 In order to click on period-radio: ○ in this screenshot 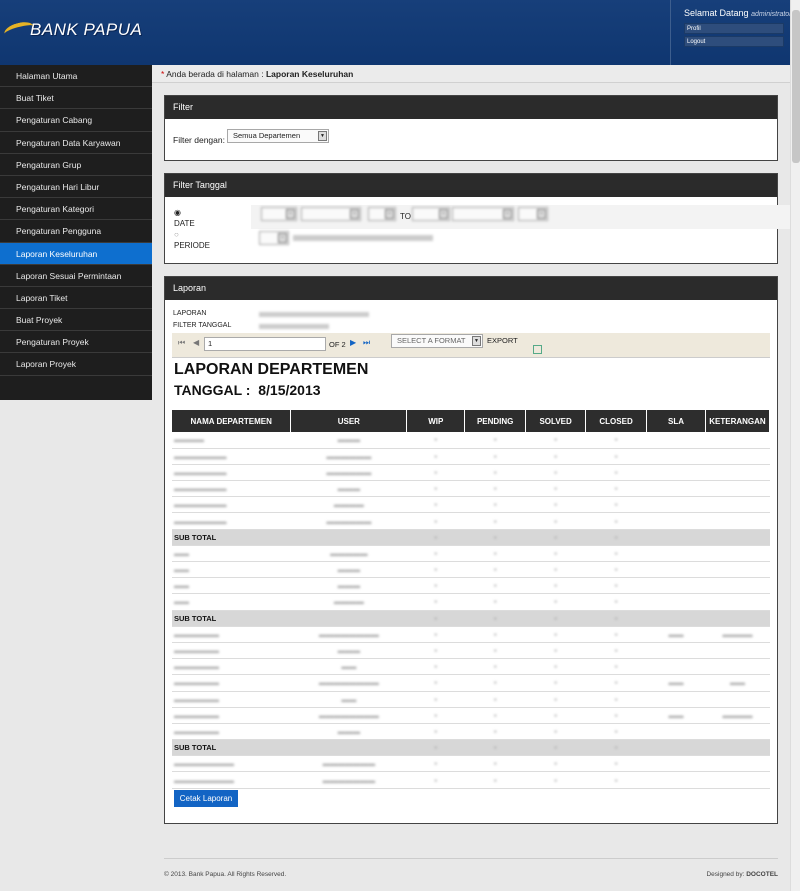, I will do `click(176, 234)`.